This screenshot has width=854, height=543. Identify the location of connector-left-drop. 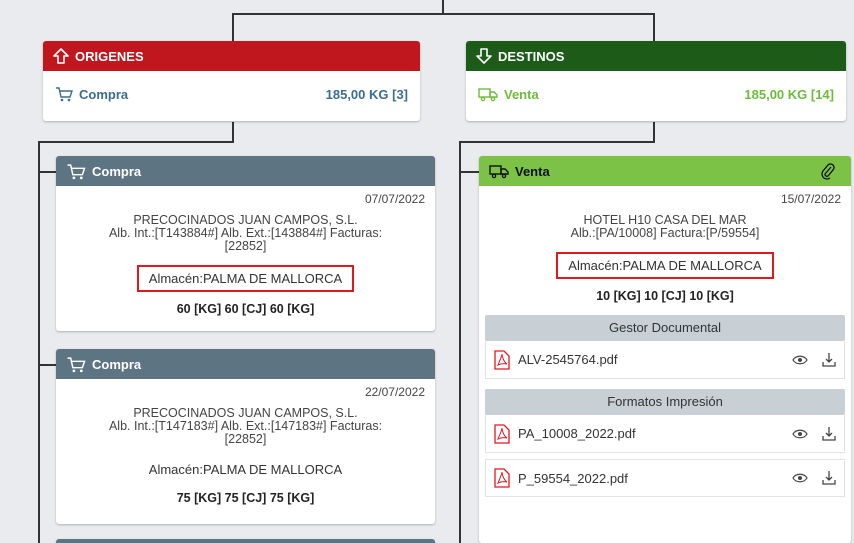
(233, 27).